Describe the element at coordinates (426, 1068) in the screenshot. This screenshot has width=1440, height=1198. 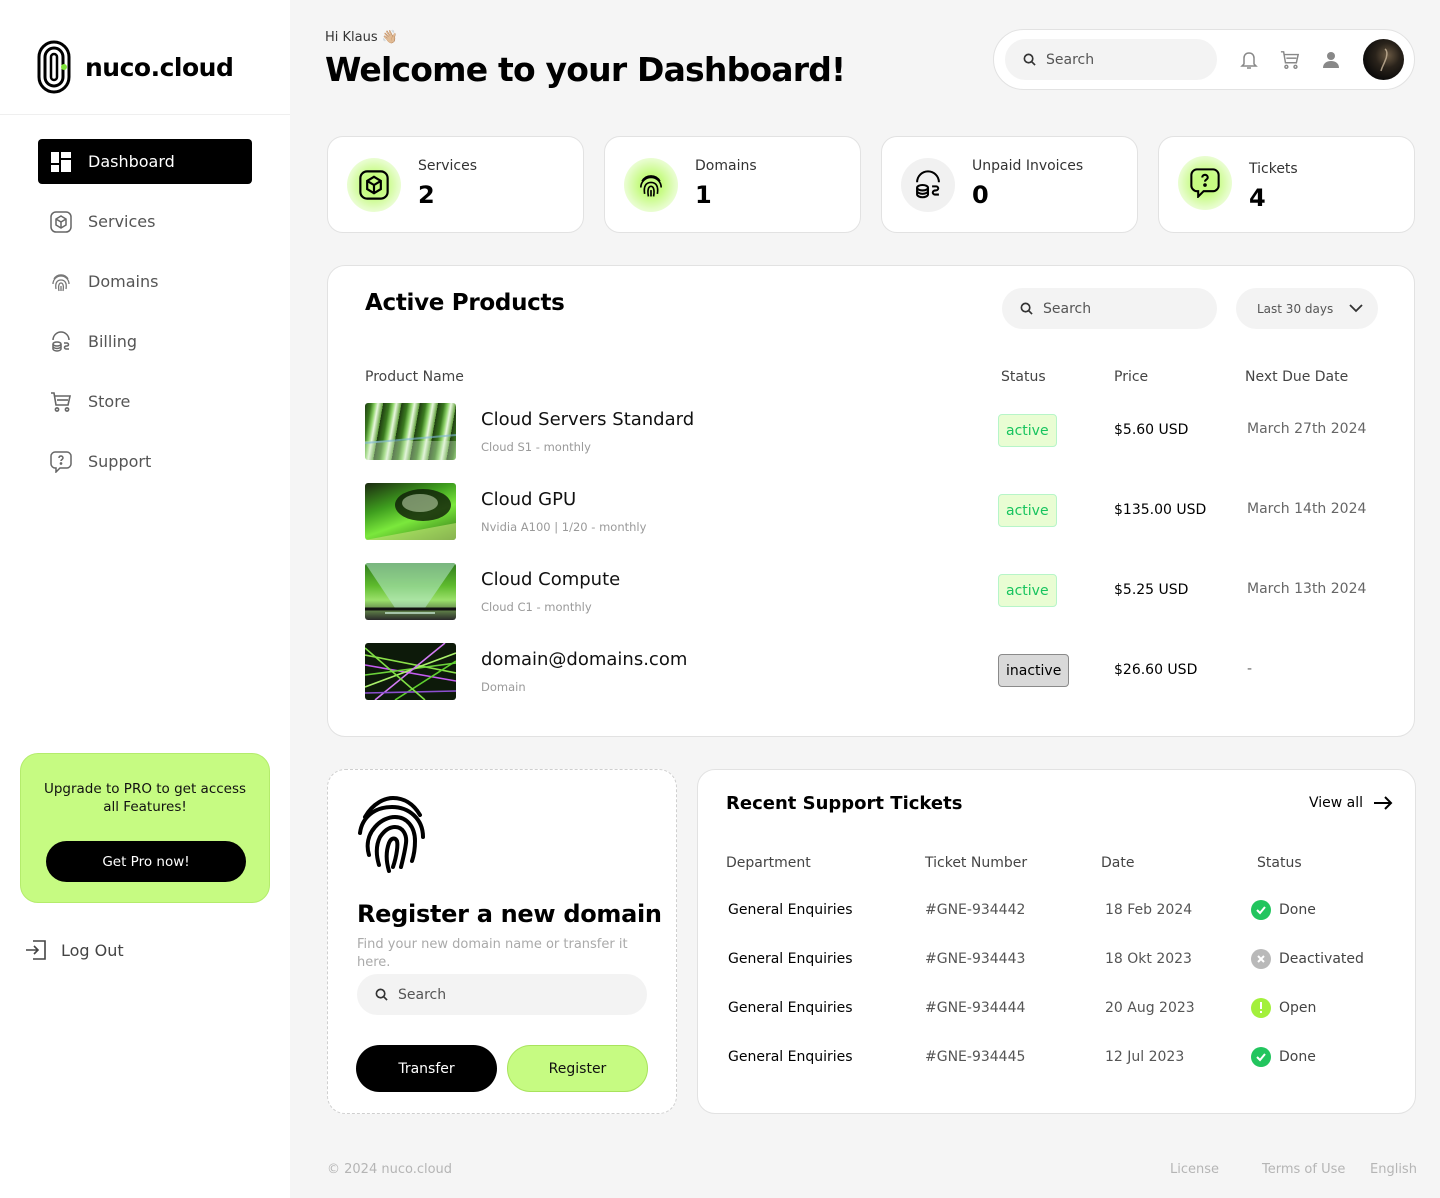
I see `transfer-button: Transfer` at that location.